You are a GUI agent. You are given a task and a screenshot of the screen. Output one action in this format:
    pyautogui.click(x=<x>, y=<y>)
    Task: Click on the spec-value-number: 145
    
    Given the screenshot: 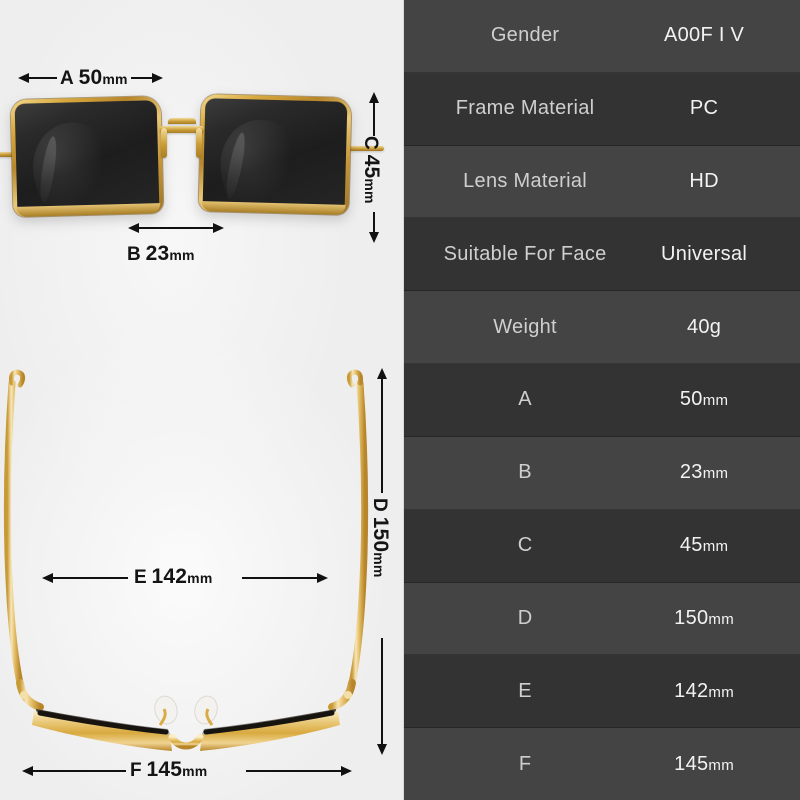 What is the action you would take?
    pyautogui.click(x=691, y=763)
    